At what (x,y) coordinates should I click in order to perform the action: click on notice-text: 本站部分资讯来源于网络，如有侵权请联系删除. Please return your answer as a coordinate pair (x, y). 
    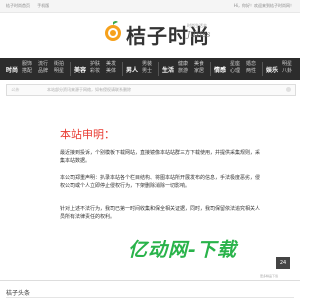
    Looking at the image, I should click on (89, 90).